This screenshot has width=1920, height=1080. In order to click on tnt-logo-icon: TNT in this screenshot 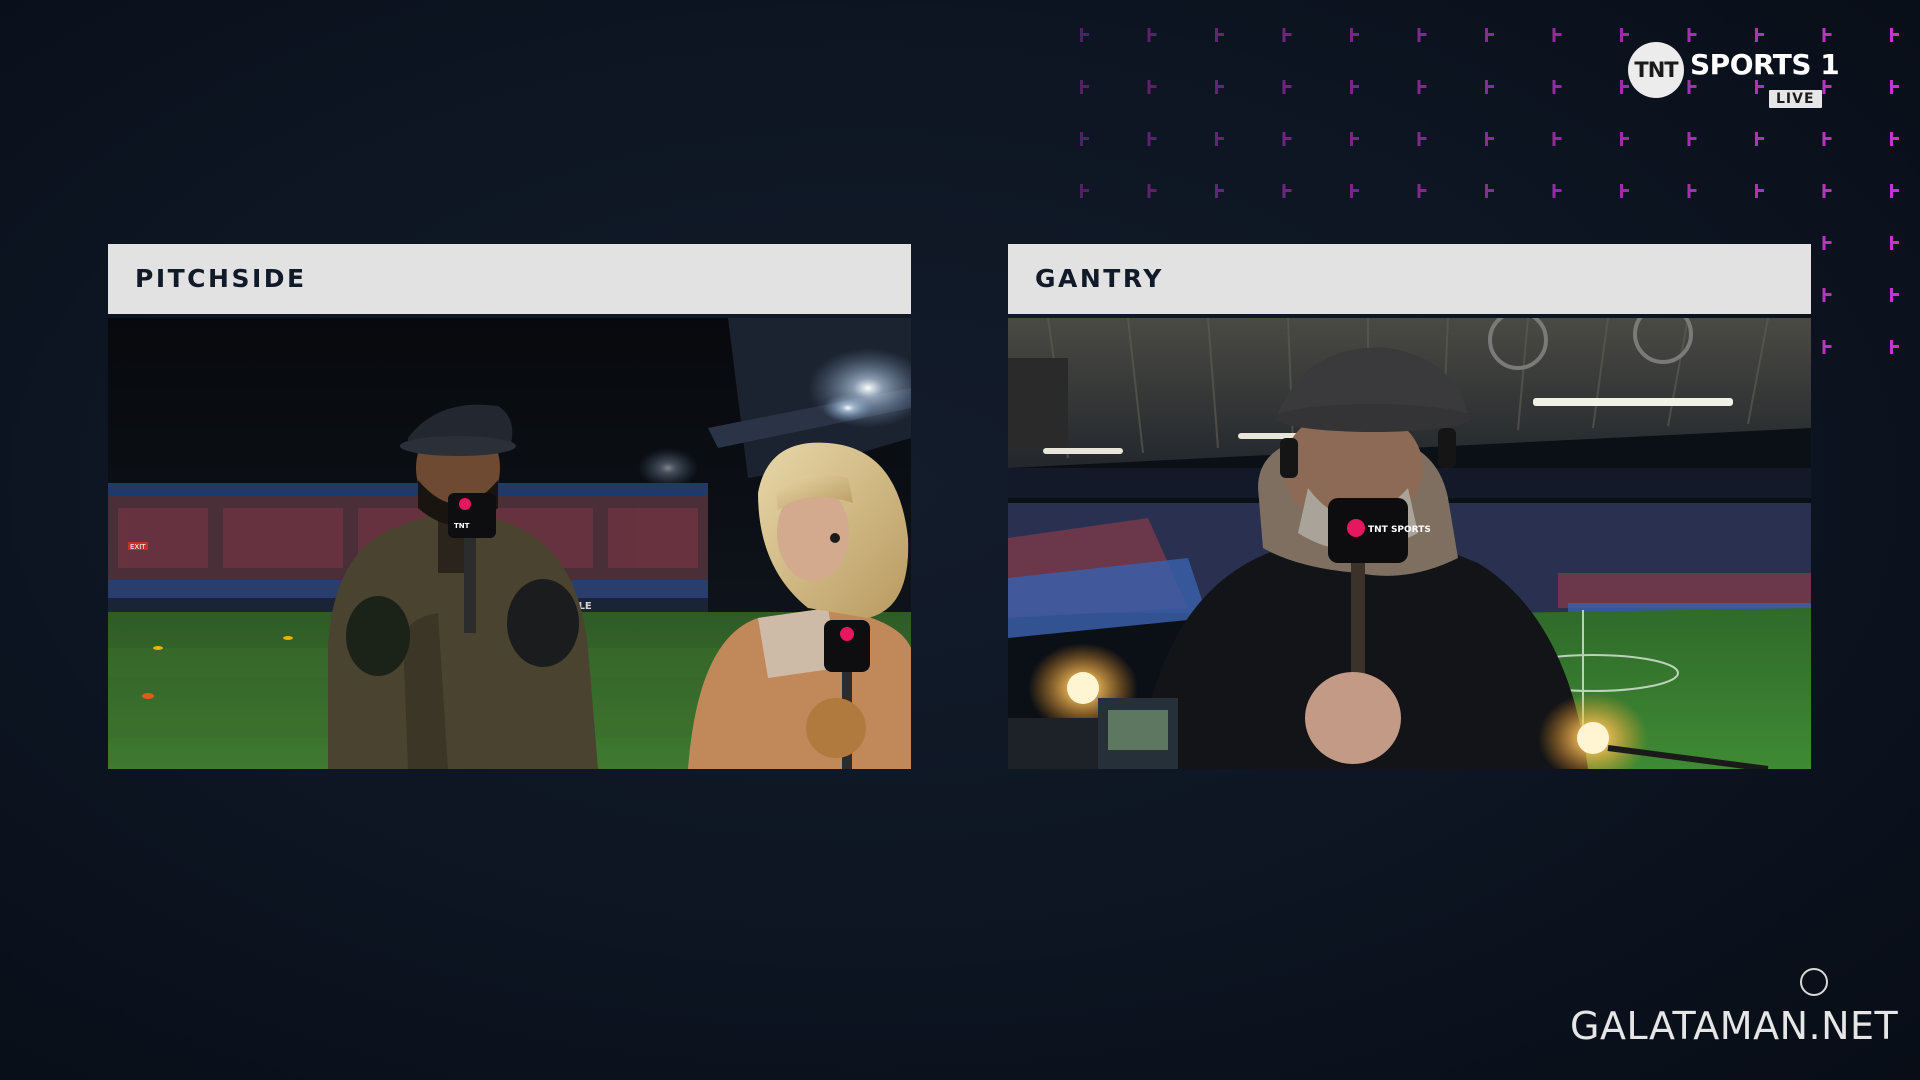, I will do `click(1656, 70)`.